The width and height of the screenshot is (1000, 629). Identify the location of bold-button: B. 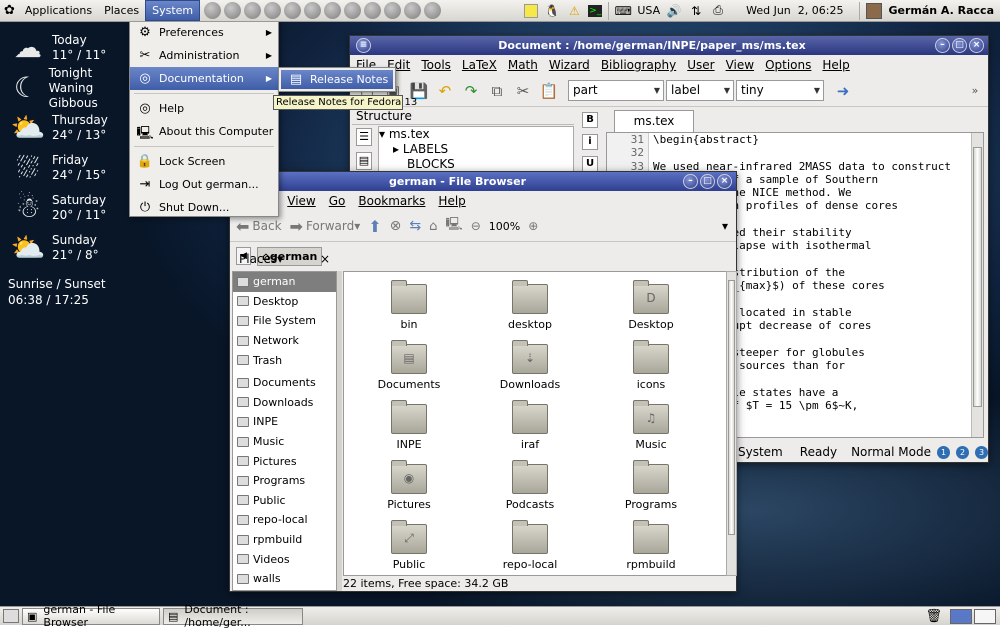
(590, 120).